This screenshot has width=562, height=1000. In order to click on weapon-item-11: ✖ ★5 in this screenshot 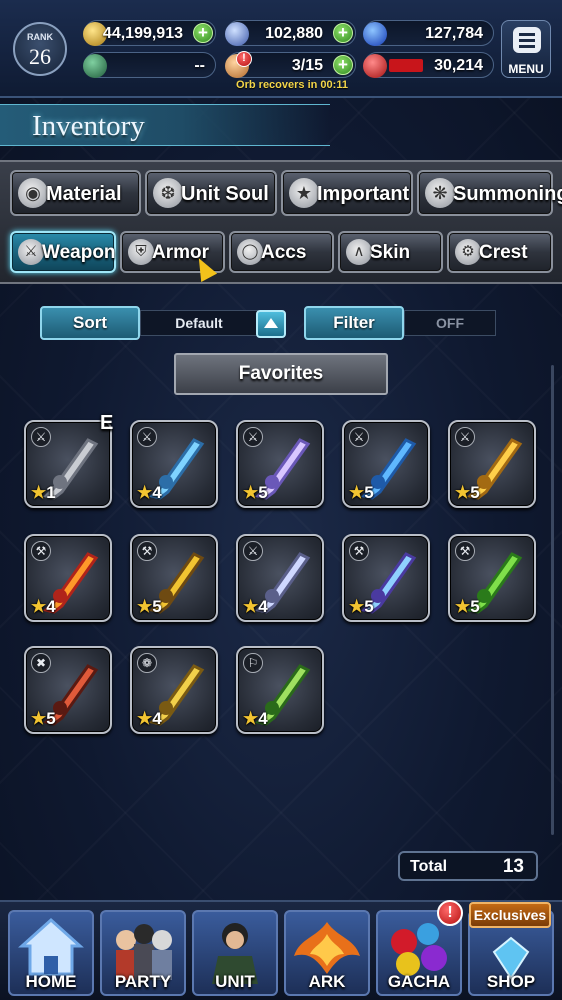, I will do `click(68, 690)`.